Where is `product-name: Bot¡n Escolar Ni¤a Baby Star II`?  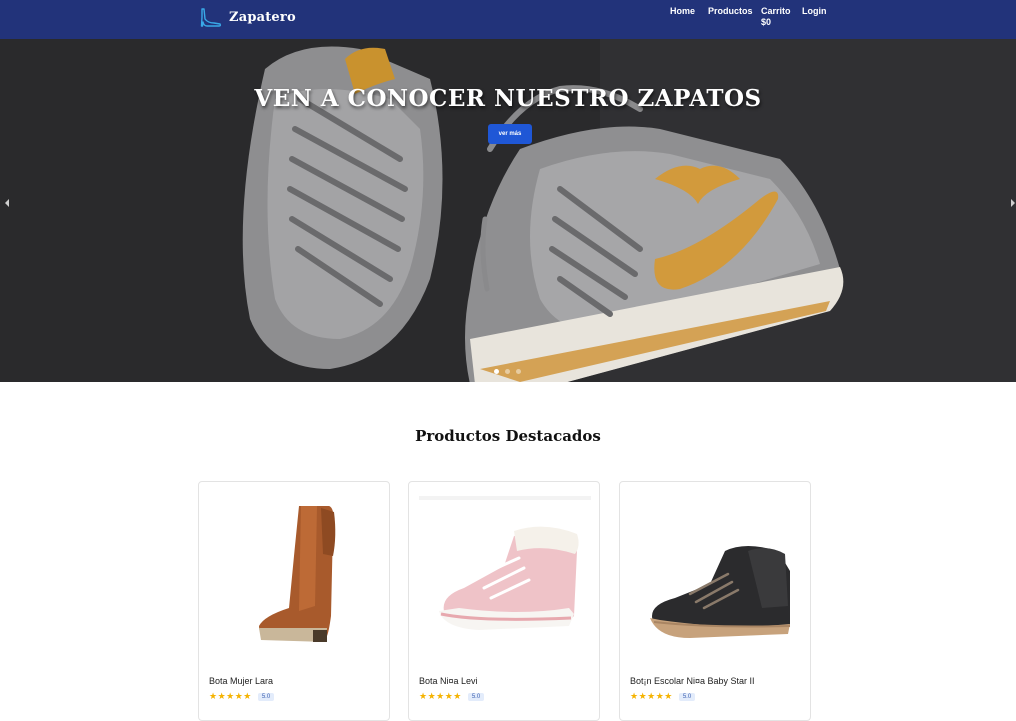 product-name: Bot¡n Escolar Ni¤a Baby Star II is located at coordinates (692, 681).